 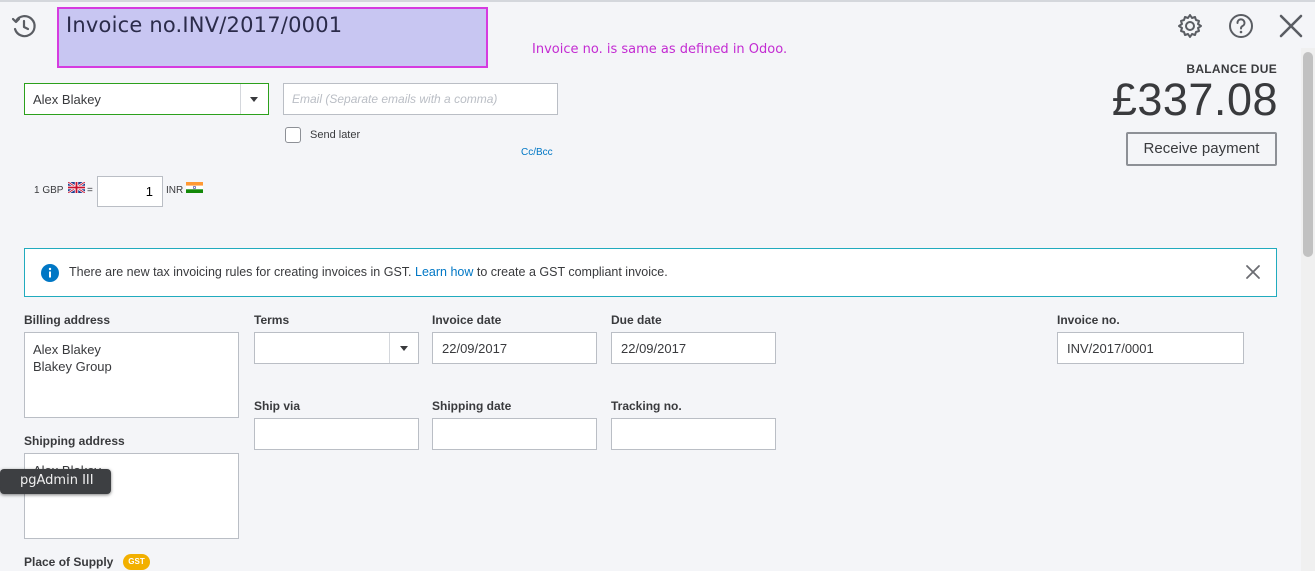 I want to click on tooltip-arrow, so click(x=0, y=482).